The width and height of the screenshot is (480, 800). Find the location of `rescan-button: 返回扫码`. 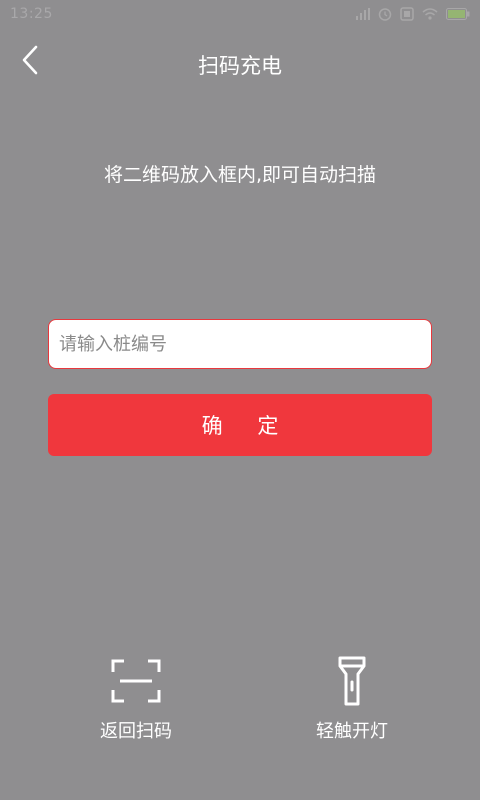

rescan-button: 返回扫码 is located at coordinates (136, 699).